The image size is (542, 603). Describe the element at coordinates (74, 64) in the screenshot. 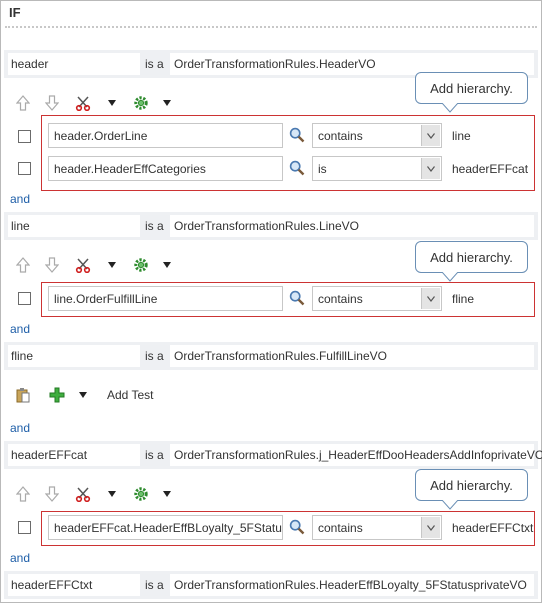

I see `binding-variable-field: header` at that location.